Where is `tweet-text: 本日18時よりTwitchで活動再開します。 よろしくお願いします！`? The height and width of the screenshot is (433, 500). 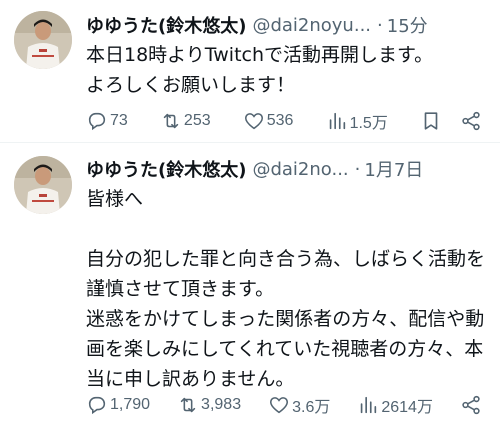 tweet-text: 本日18時よりTwitchで活動再開します。 よろしくお願いします！ is located at coordinates (260, 70).